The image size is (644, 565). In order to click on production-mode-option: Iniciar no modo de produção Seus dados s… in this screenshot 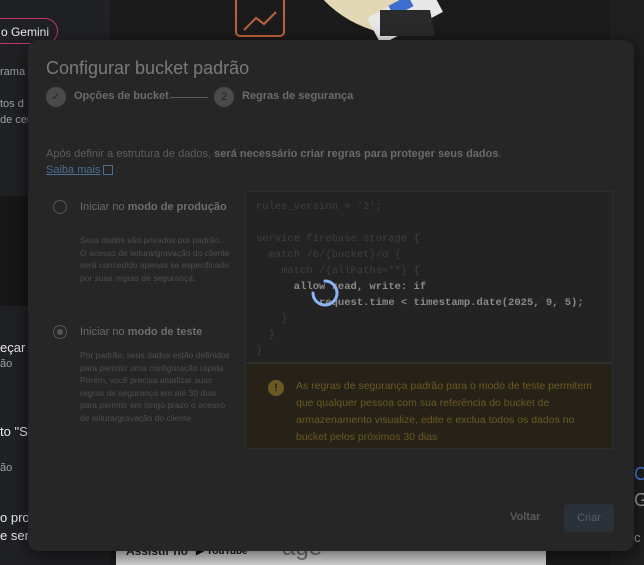, I will do `click(143, 255)`.